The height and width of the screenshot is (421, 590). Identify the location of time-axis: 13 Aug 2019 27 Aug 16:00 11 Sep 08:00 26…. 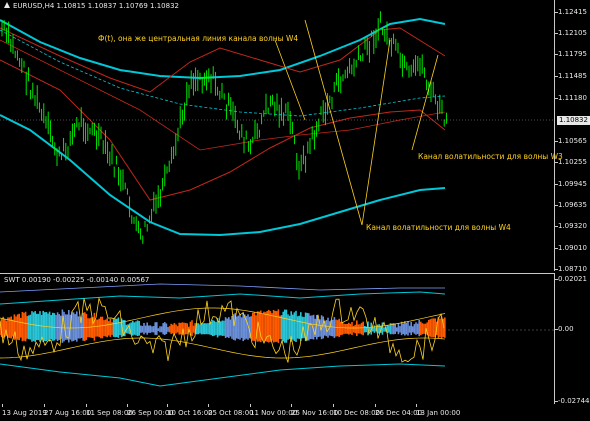
(295, 412).